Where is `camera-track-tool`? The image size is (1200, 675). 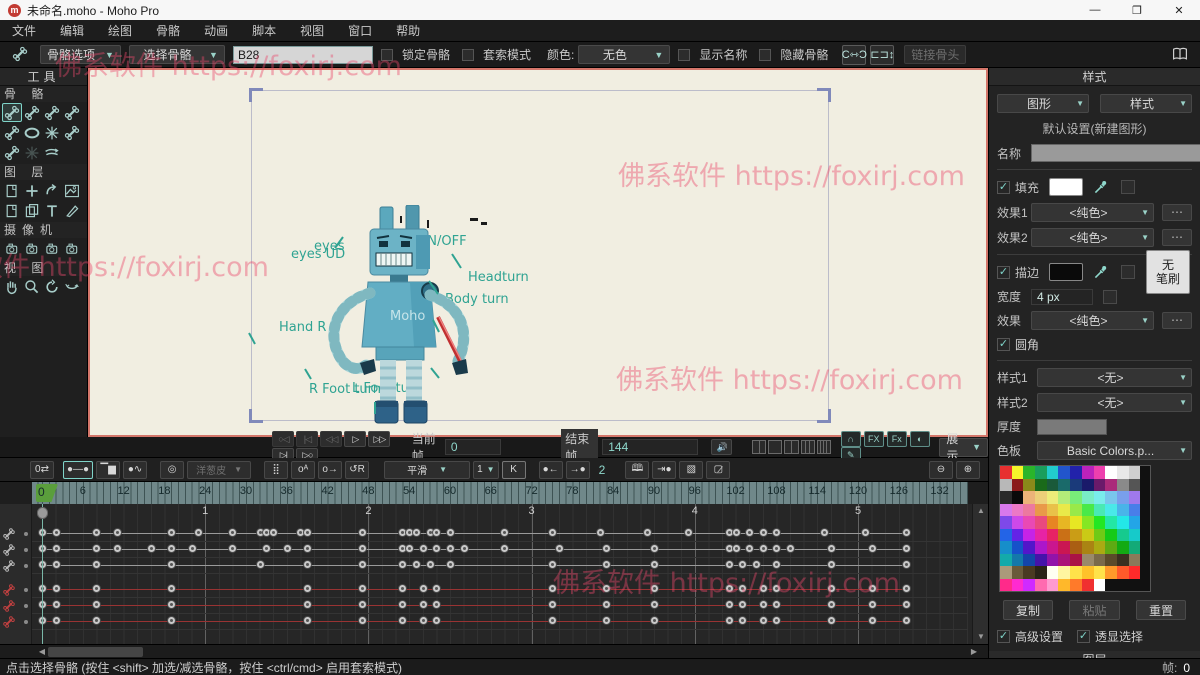
camera-track-tool is located at coordinates (12, 248).